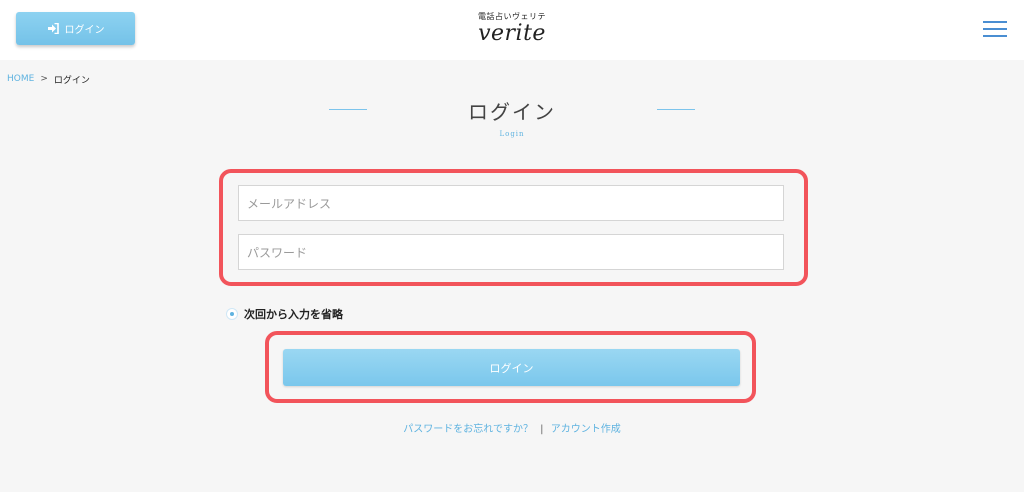 The width and height of the screenshot is (1024, 492). I want to click on logo-name: verite, so click(512, 33).